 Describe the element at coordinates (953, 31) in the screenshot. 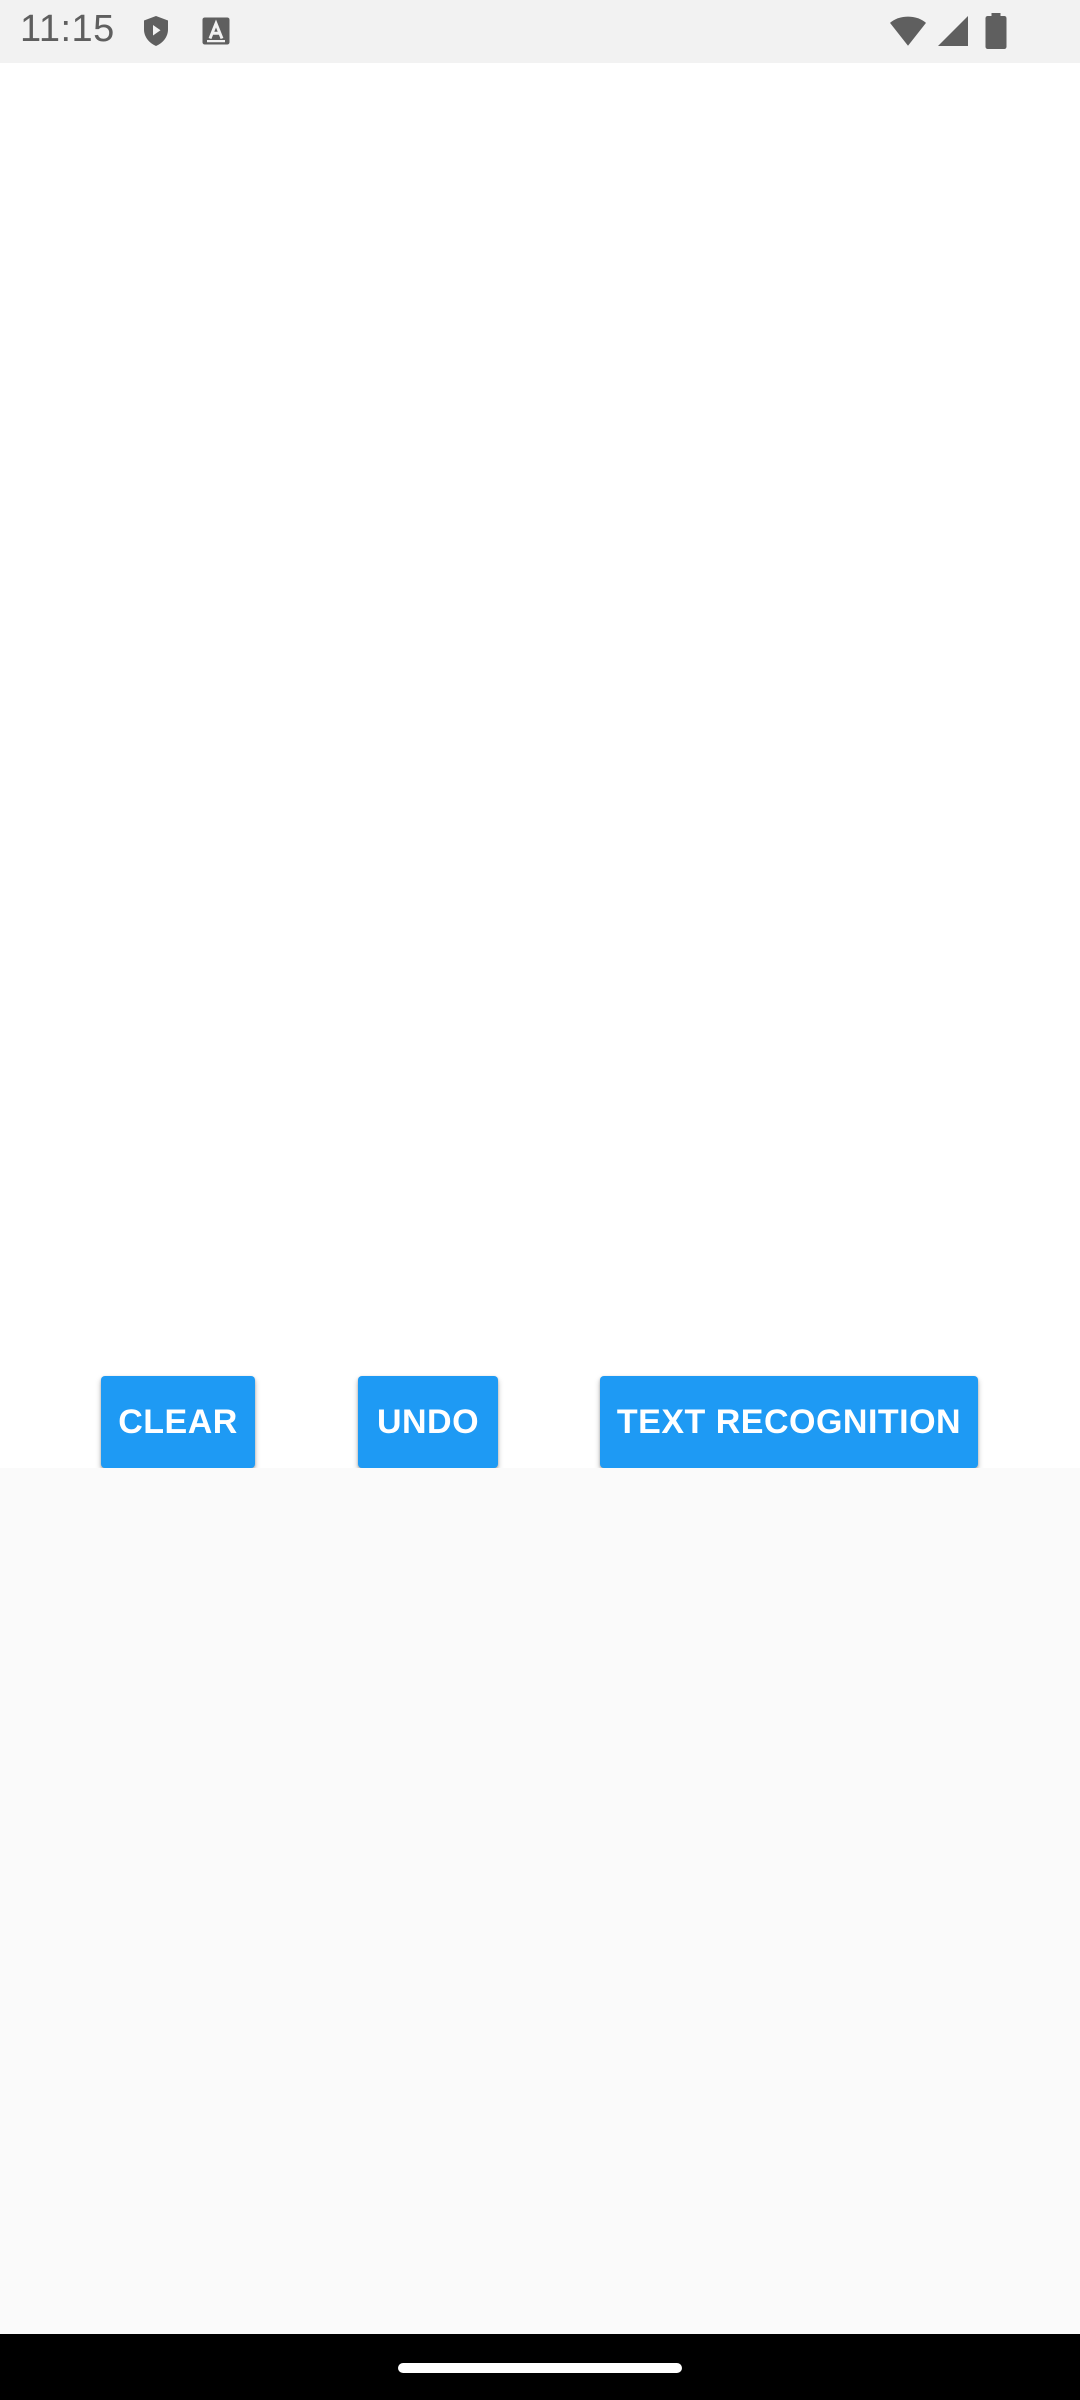

I see `cell-signal-icon` at that location.